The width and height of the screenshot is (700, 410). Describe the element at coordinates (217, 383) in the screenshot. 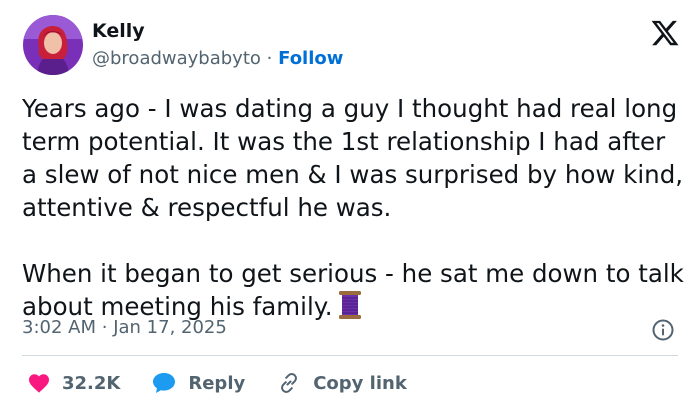

I see `reply-label: Reply` at that location.